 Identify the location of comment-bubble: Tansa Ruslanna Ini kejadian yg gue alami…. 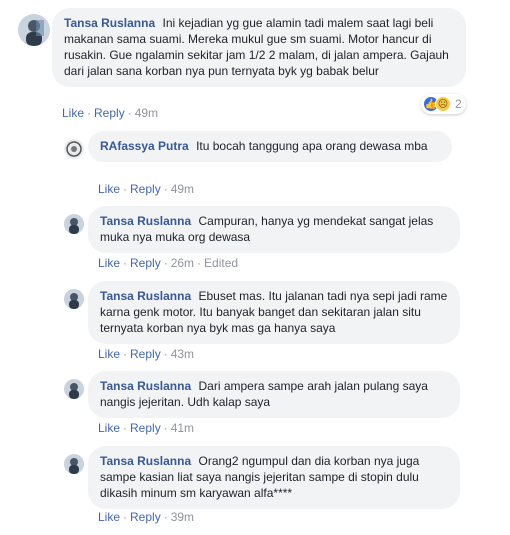
(259, 47).